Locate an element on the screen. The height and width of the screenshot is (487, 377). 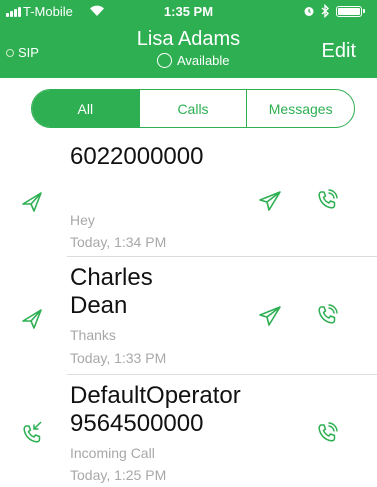
availability-indicator-icon is located at coordinates (164, 60).